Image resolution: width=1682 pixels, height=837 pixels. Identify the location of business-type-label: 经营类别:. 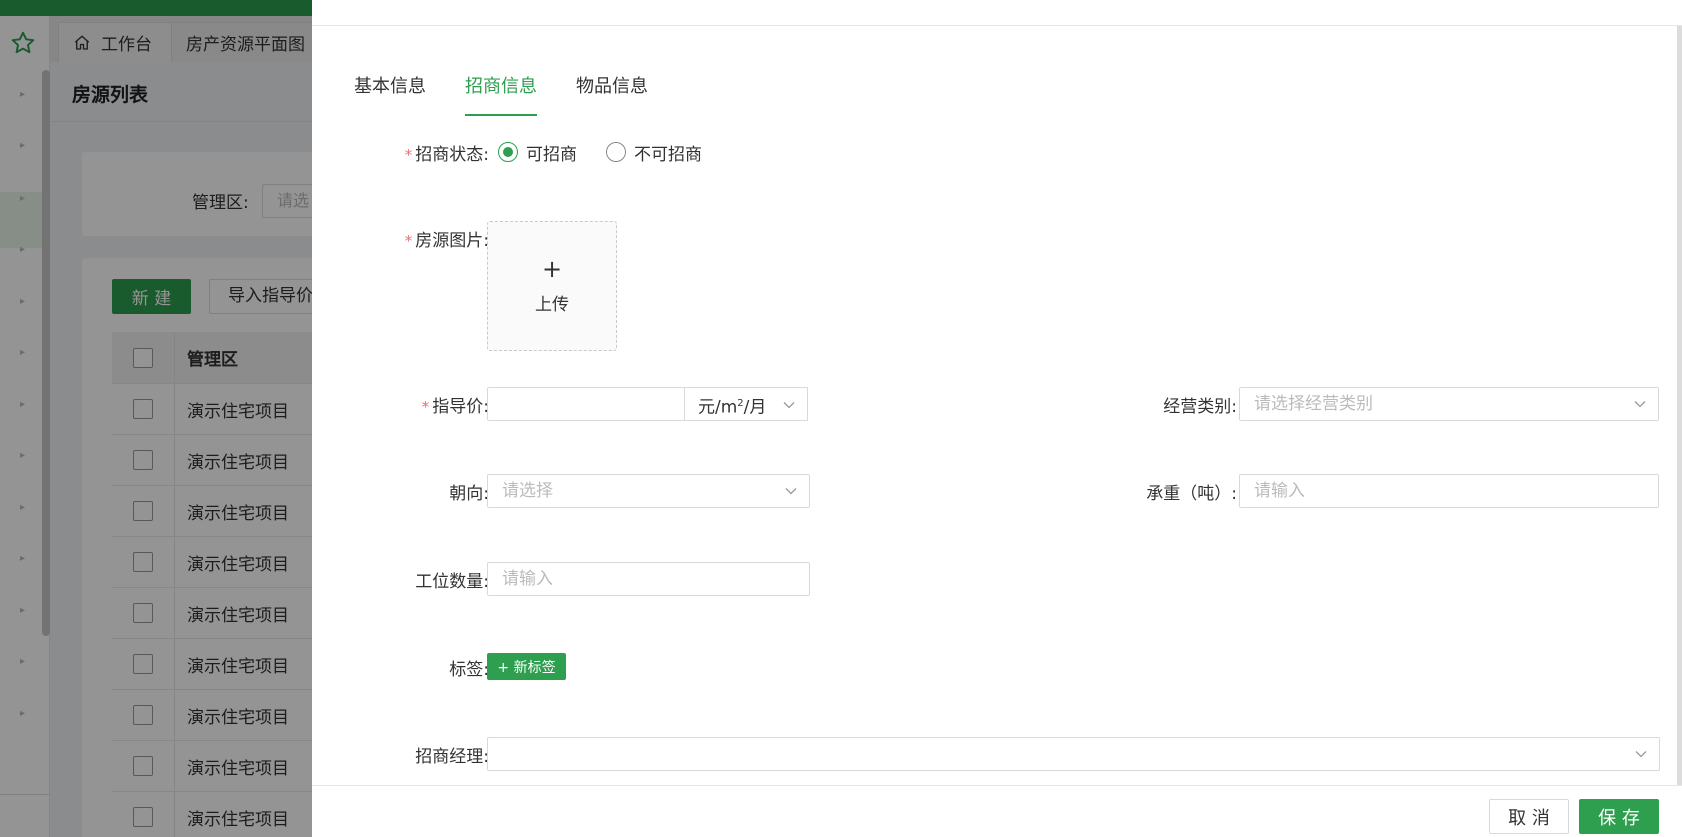
(1200, 406).